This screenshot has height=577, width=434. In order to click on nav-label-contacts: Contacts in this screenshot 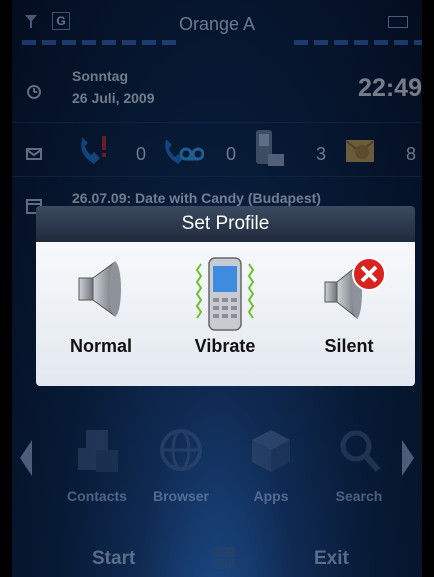, I will do `click(97, 496)`.